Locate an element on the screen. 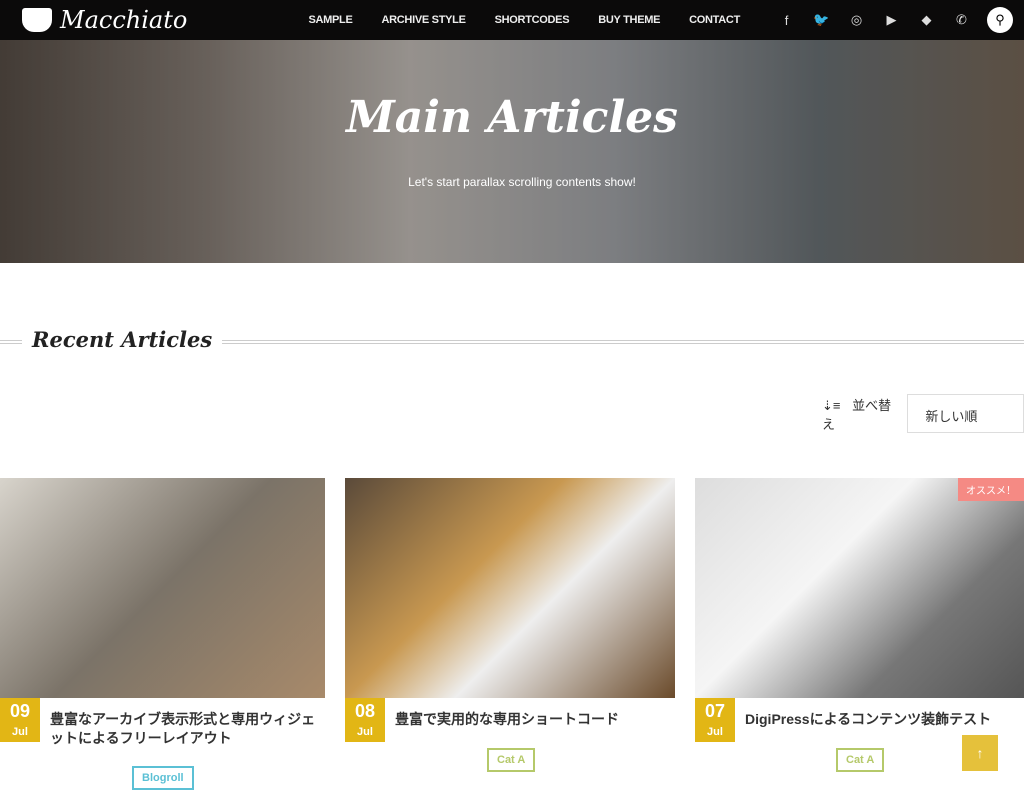 This screenshot has width=1024, height=796. sort-icon: ⇣≡ is located at coordinates (831, 405).